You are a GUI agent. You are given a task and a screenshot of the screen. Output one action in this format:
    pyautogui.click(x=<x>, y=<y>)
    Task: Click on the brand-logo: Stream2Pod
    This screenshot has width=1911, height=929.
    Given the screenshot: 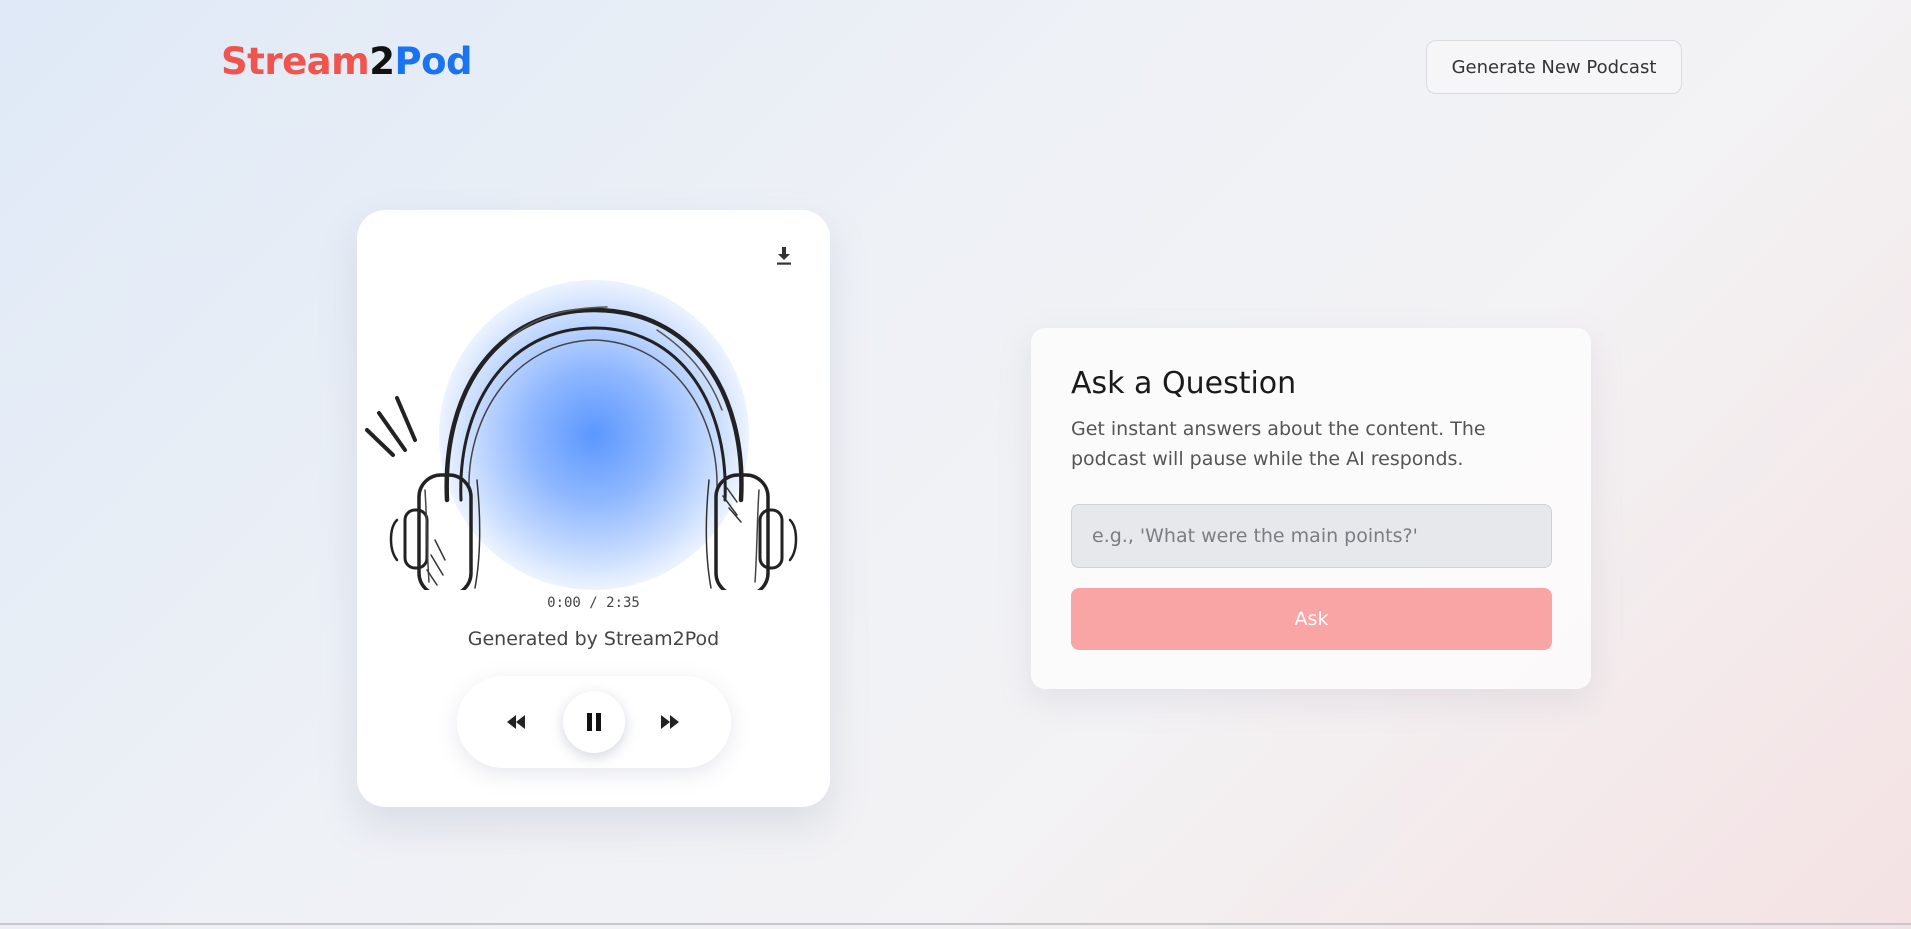 What is the action you would take?
    pyautogui.click(x=346, y=61)
    